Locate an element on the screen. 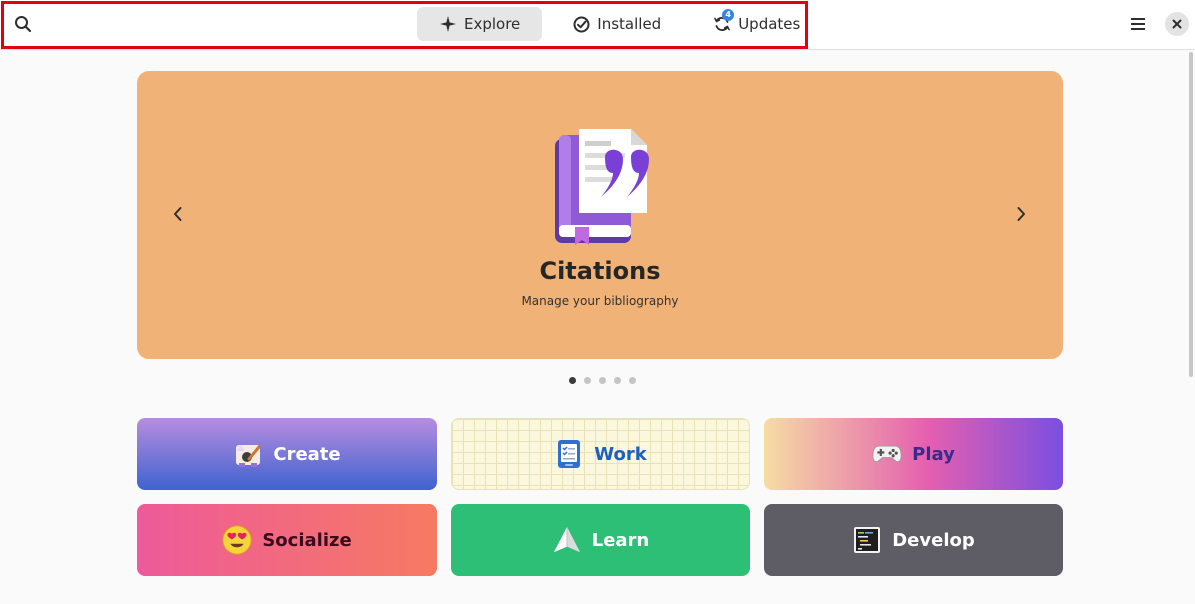 This screenshot has width=1195, height=604. tab-explore: Explore is located at coordinates (480, 24).